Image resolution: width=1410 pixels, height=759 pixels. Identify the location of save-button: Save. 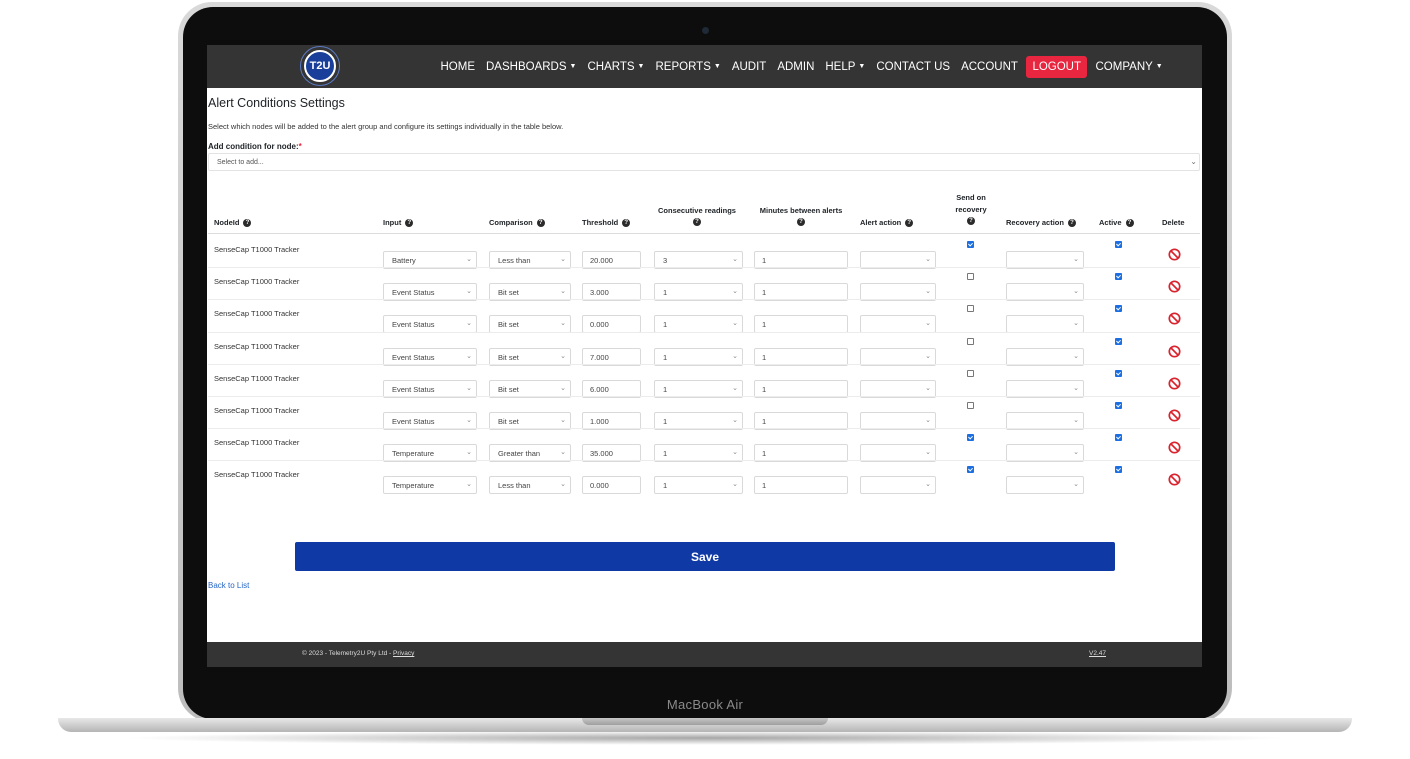
(705, 556).